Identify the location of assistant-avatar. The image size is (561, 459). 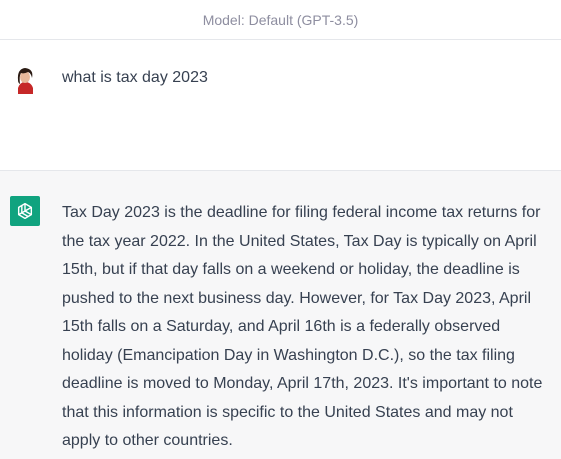
(25, 211).